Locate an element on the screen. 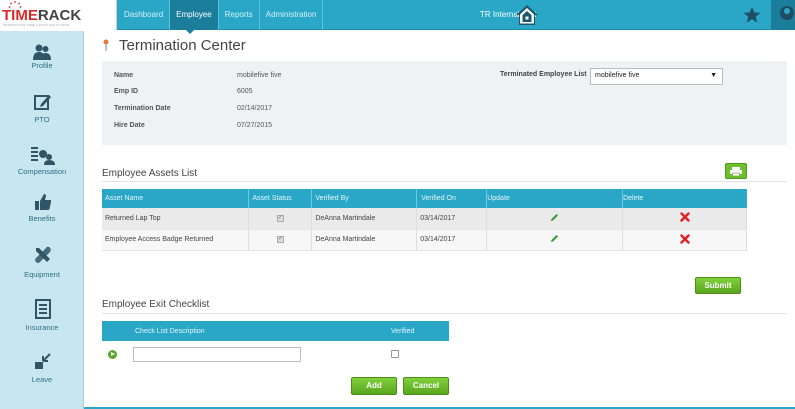 Image resolution: width=795 pixels, height=409 pixels. terminated-employee-selected: mobilefive five is located at coordinates (617, 75).